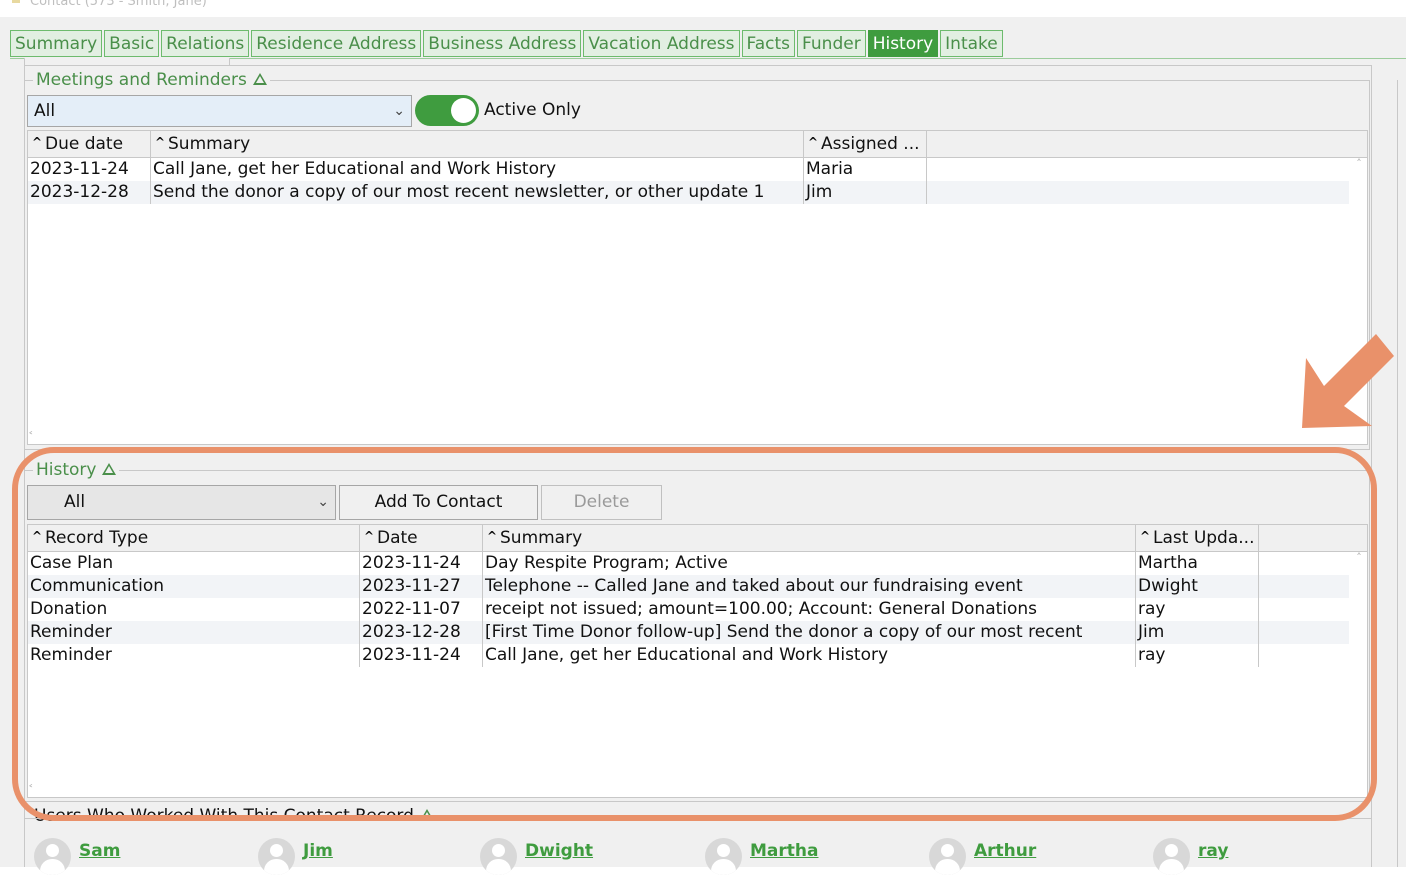 This screenshot has width=1406, height=875. What do you see at coordinates (830, 169) in the screenshot?
I see `cell-assigned: Maria` at bounding box center [830, 169].